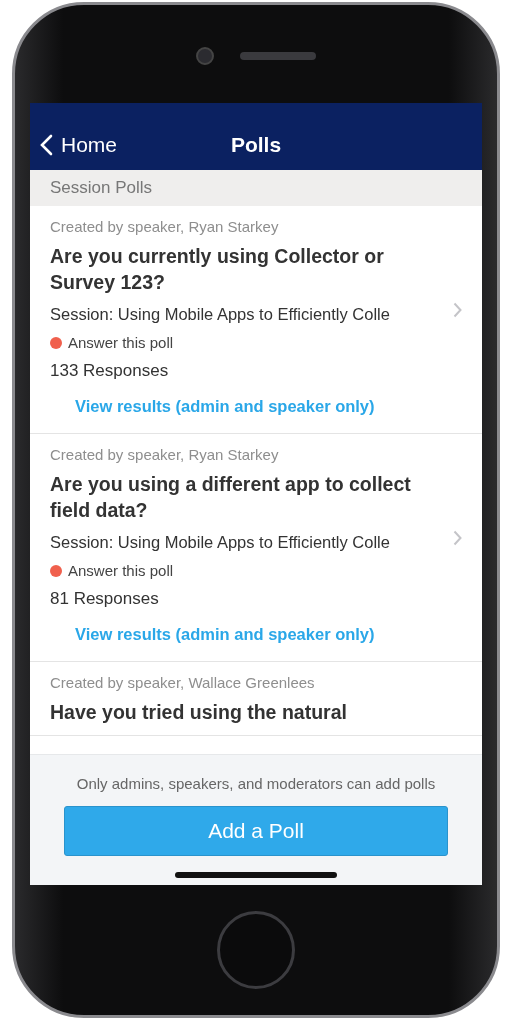 The width and height of the screenshot is (511, 1024). I want to click on permission-note: Only admins, speakers, and moderators can add polls, so click(256, 783).